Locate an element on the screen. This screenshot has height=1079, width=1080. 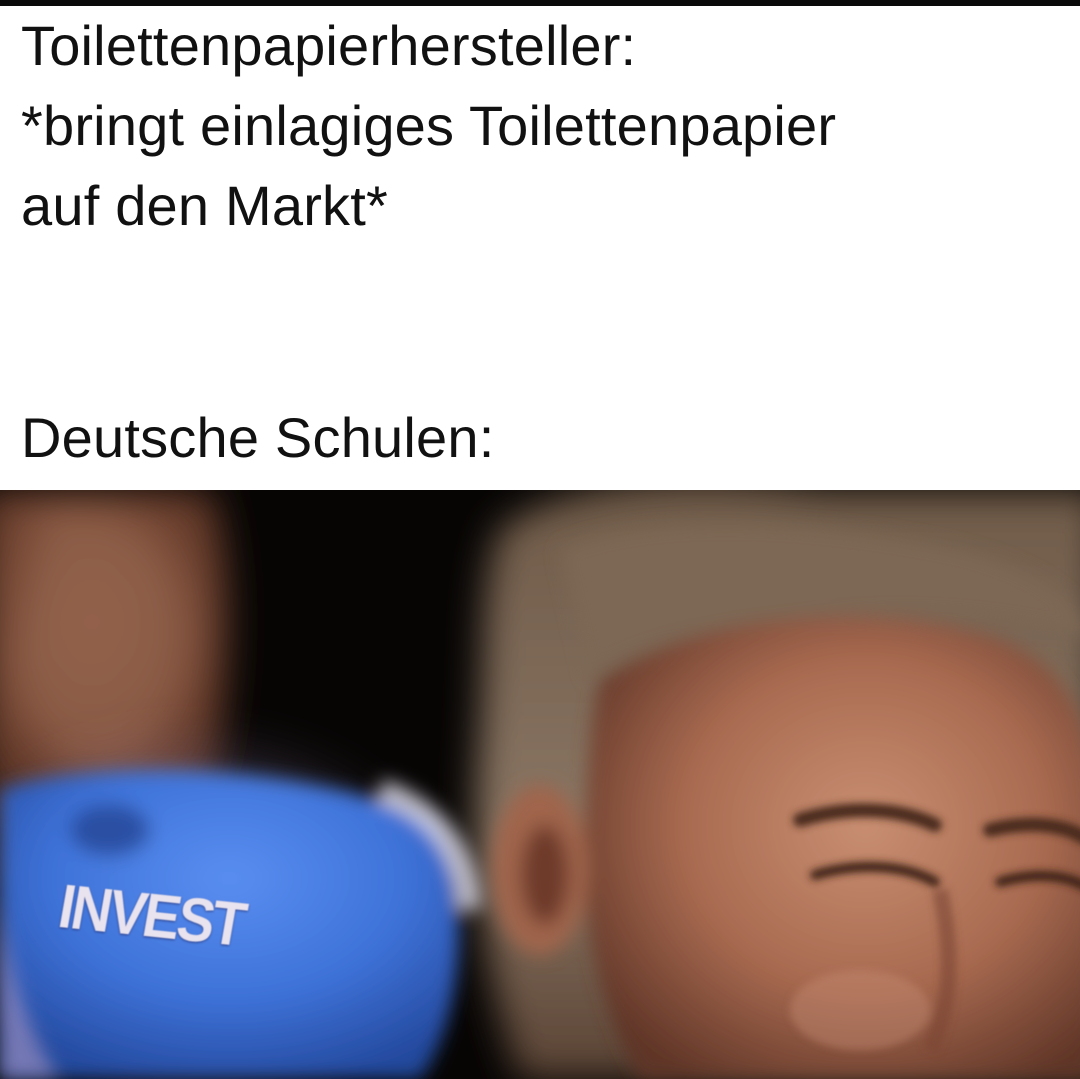
top-border is located at coordinates (540, 3).